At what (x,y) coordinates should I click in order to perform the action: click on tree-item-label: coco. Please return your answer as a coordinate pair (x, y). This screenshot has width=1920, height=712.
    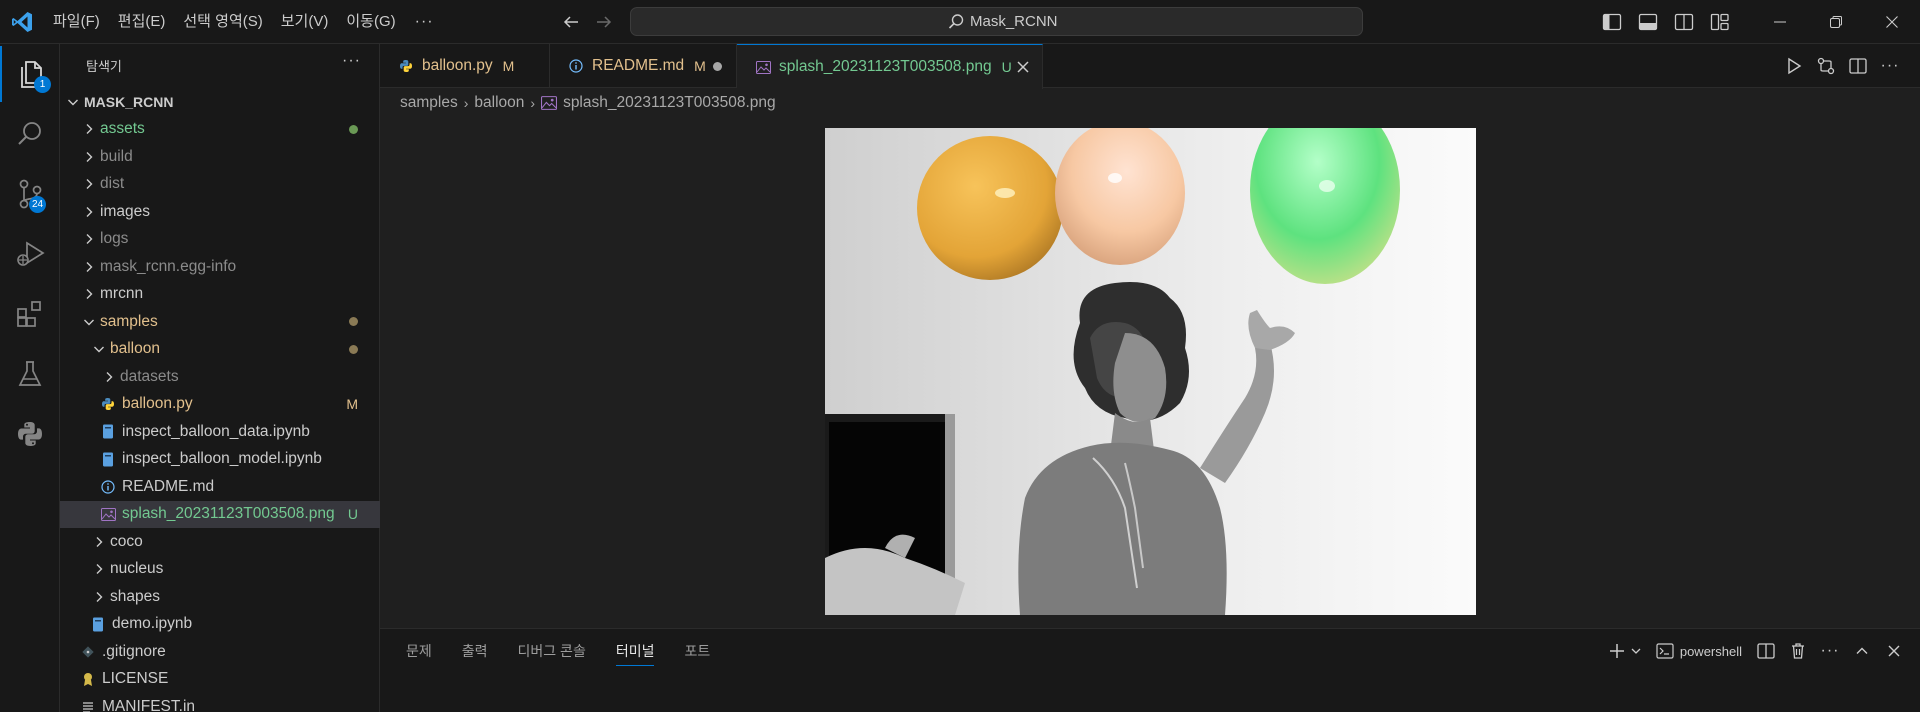
    Looking at the image, I should click on (126, 541).